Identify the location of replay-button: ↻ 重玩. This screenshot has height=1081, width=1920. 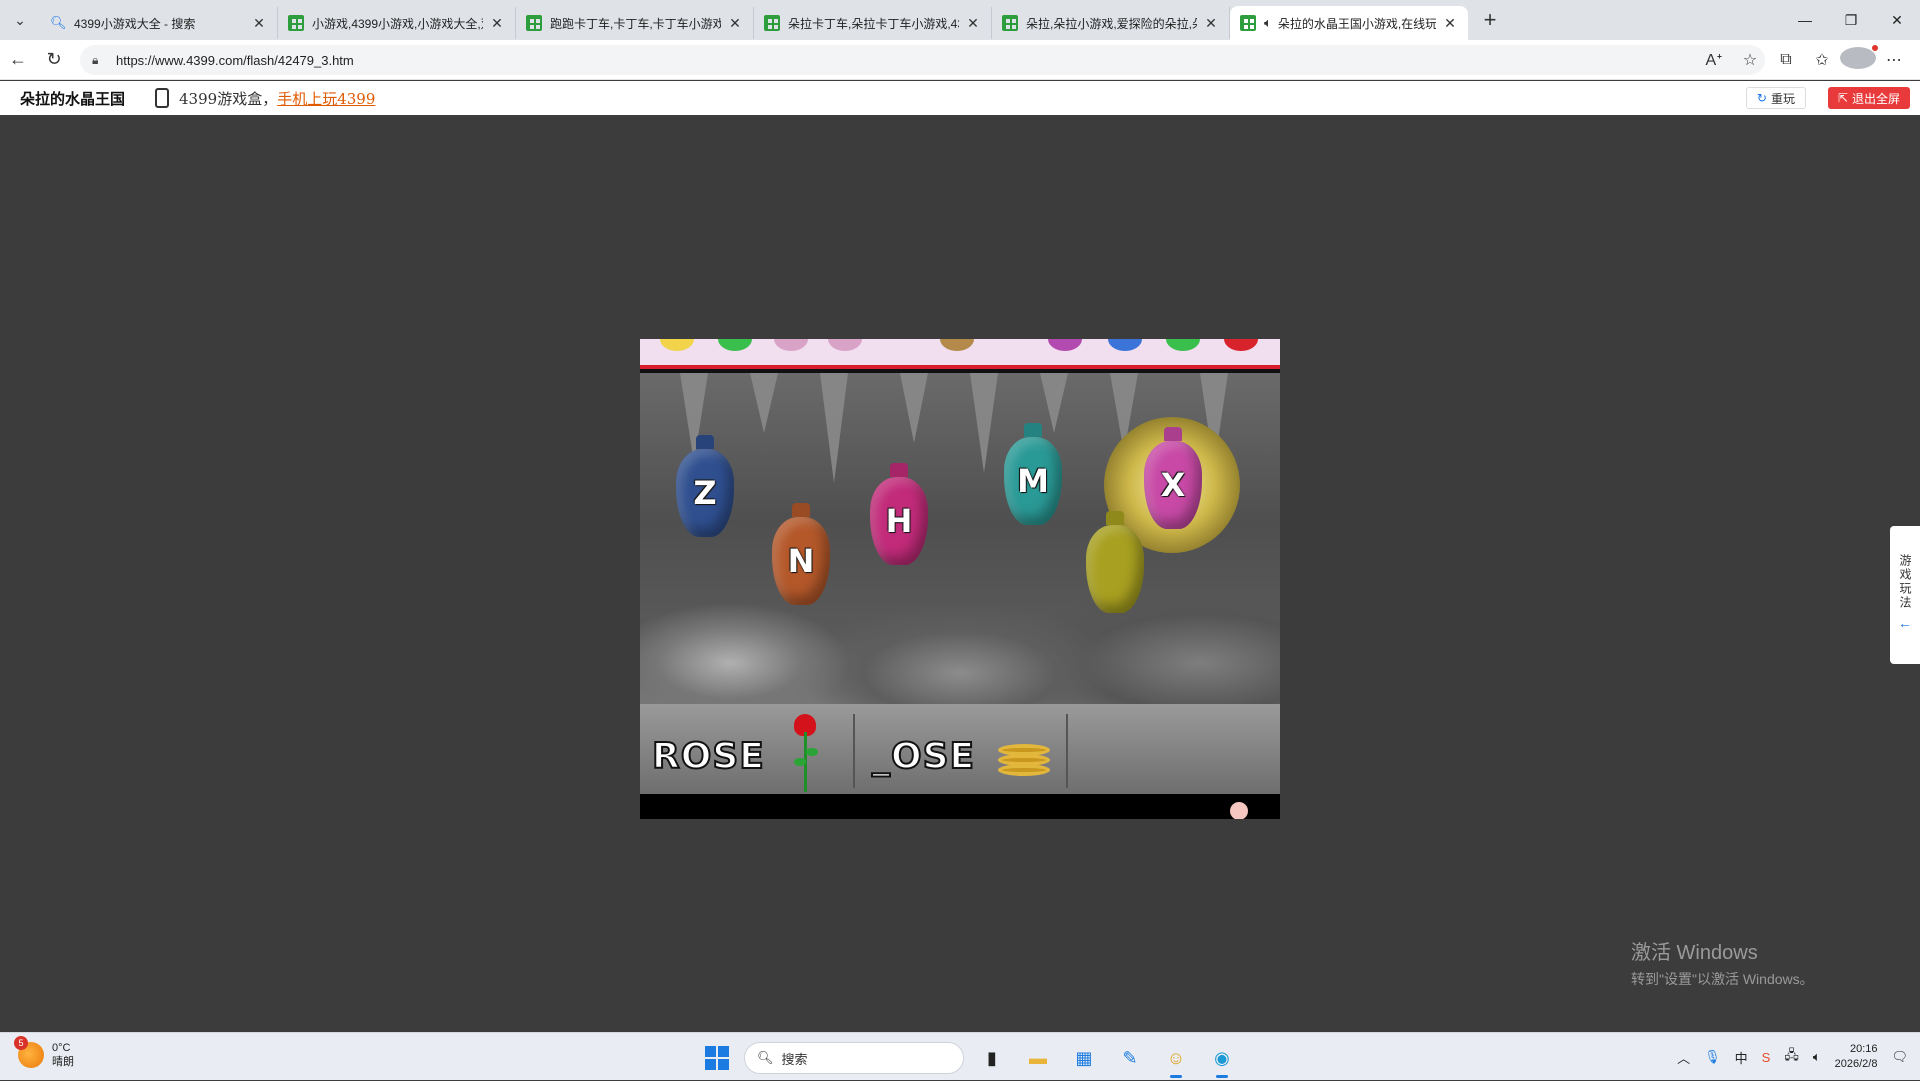
(1775, 98).